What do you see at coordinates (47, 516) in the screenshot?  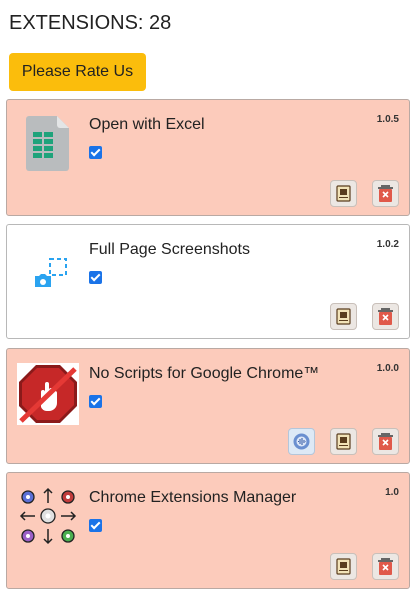 I see `gears-icon` at bounding box center [47, 516].